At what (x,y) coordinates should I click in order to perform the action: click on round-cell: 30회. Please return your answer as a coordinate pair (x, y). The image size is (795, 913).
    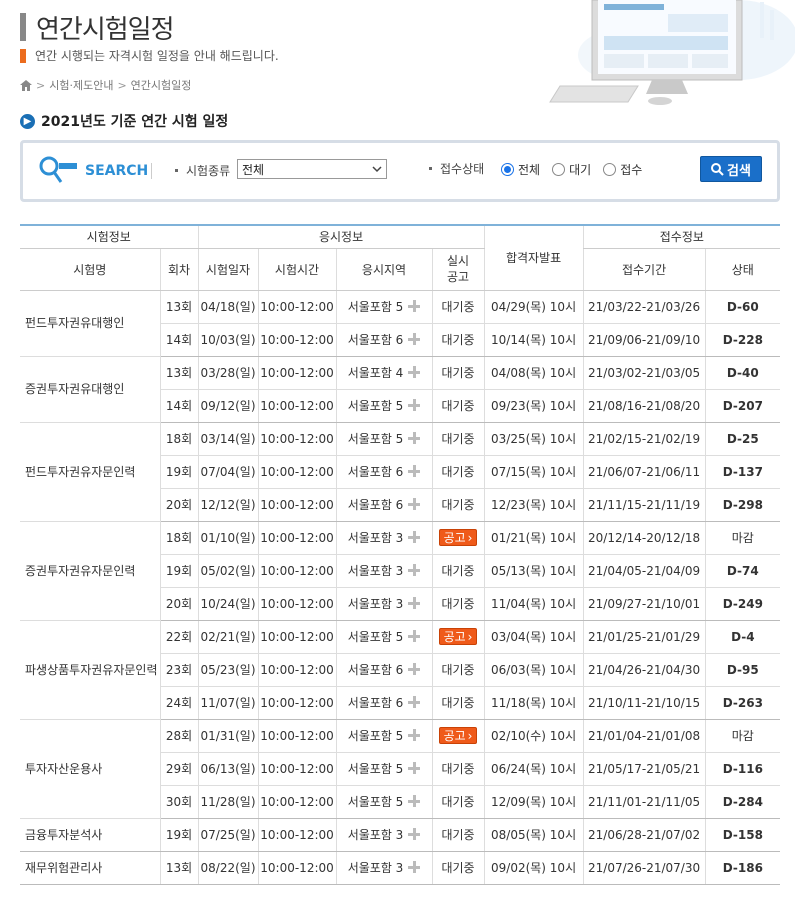
    Looking at the image, I should click on (179, 802).